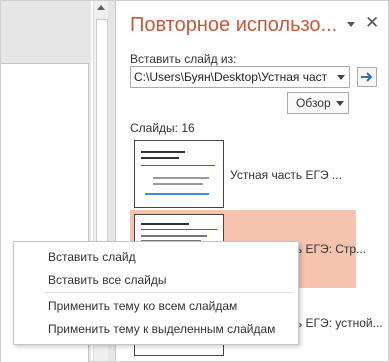 The width and height of the screenshot is (389, 362). I want to click on menu-separator, so click(169, 292).